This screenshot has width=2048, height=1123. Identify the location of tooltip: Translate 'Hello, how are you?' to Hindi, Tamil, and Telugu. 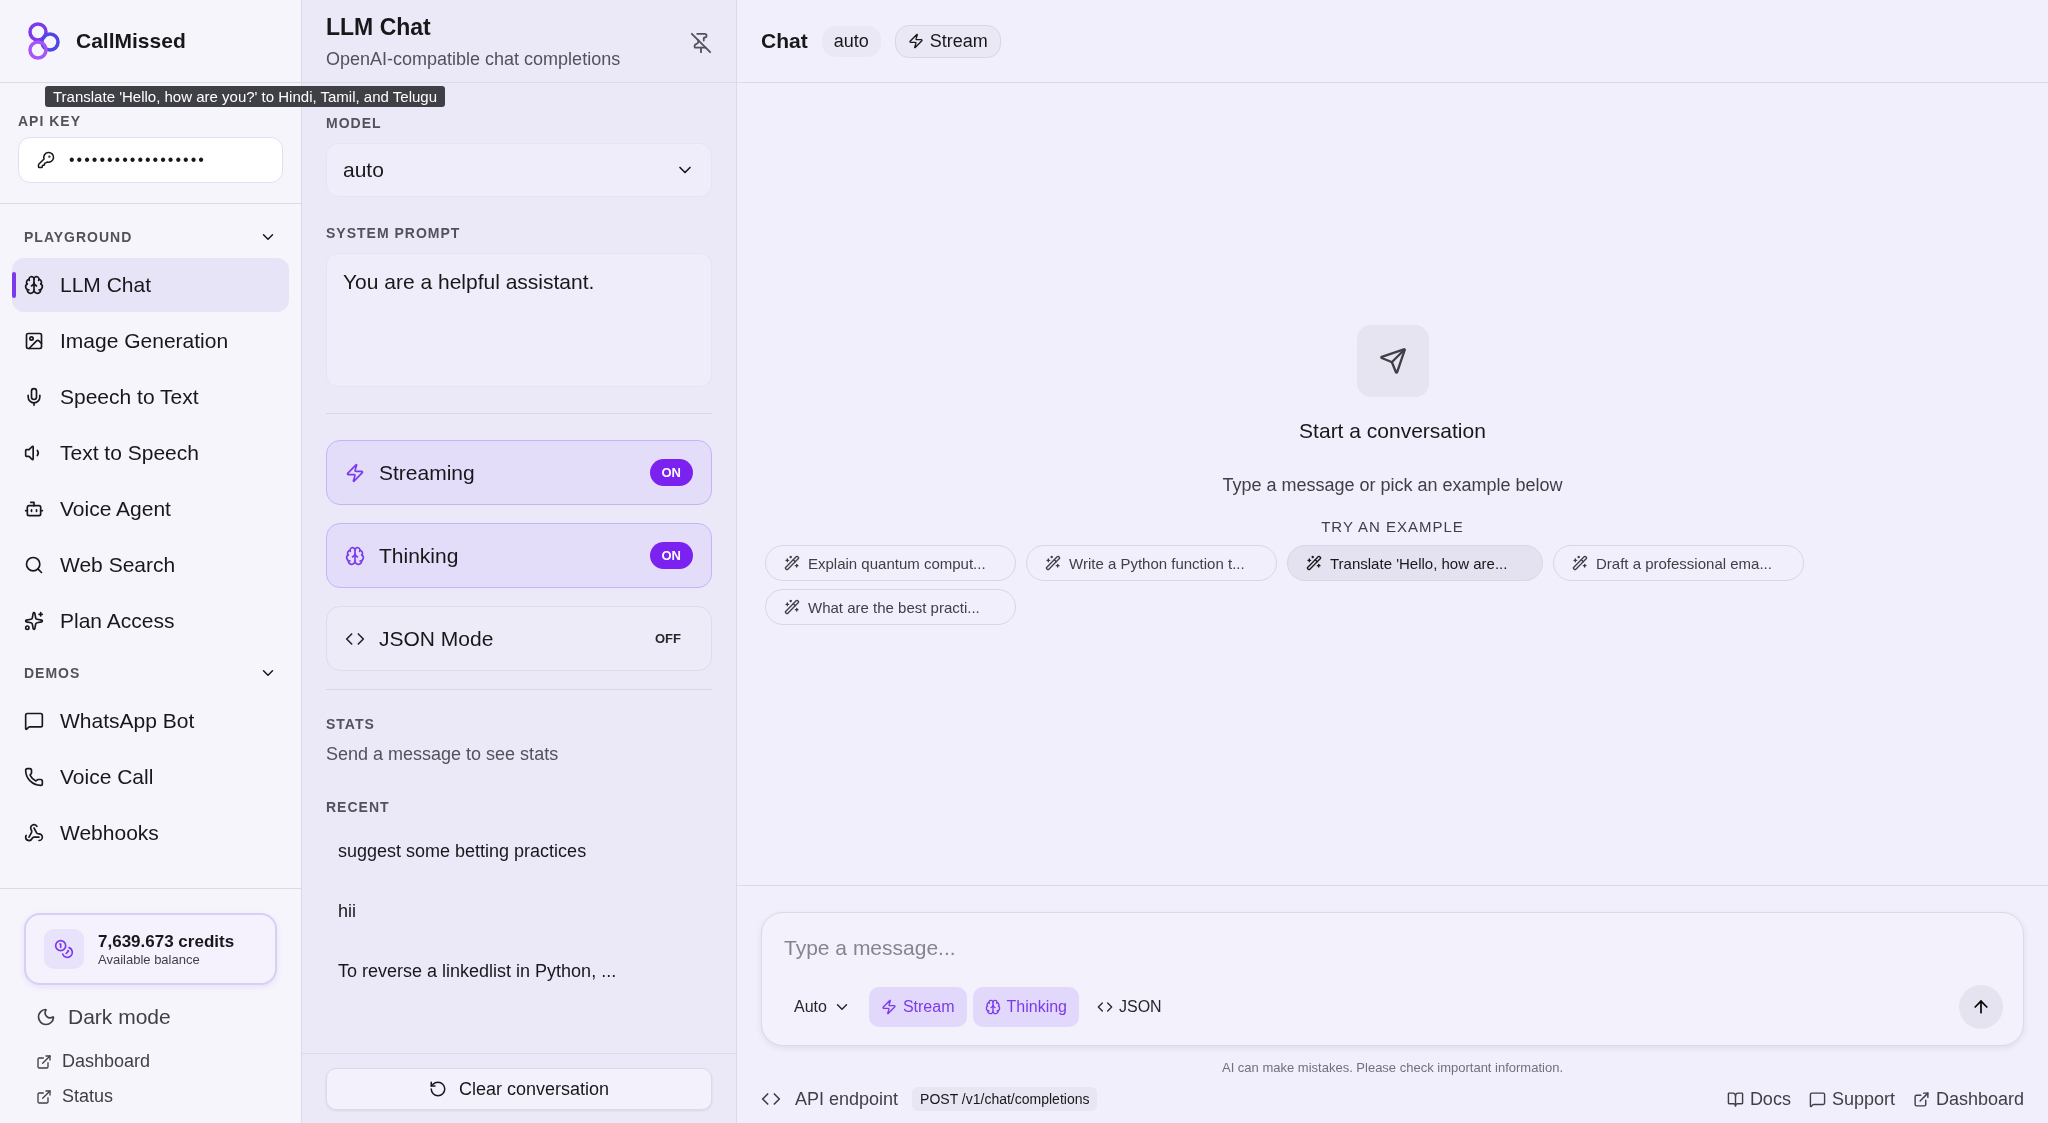
(245, 96).